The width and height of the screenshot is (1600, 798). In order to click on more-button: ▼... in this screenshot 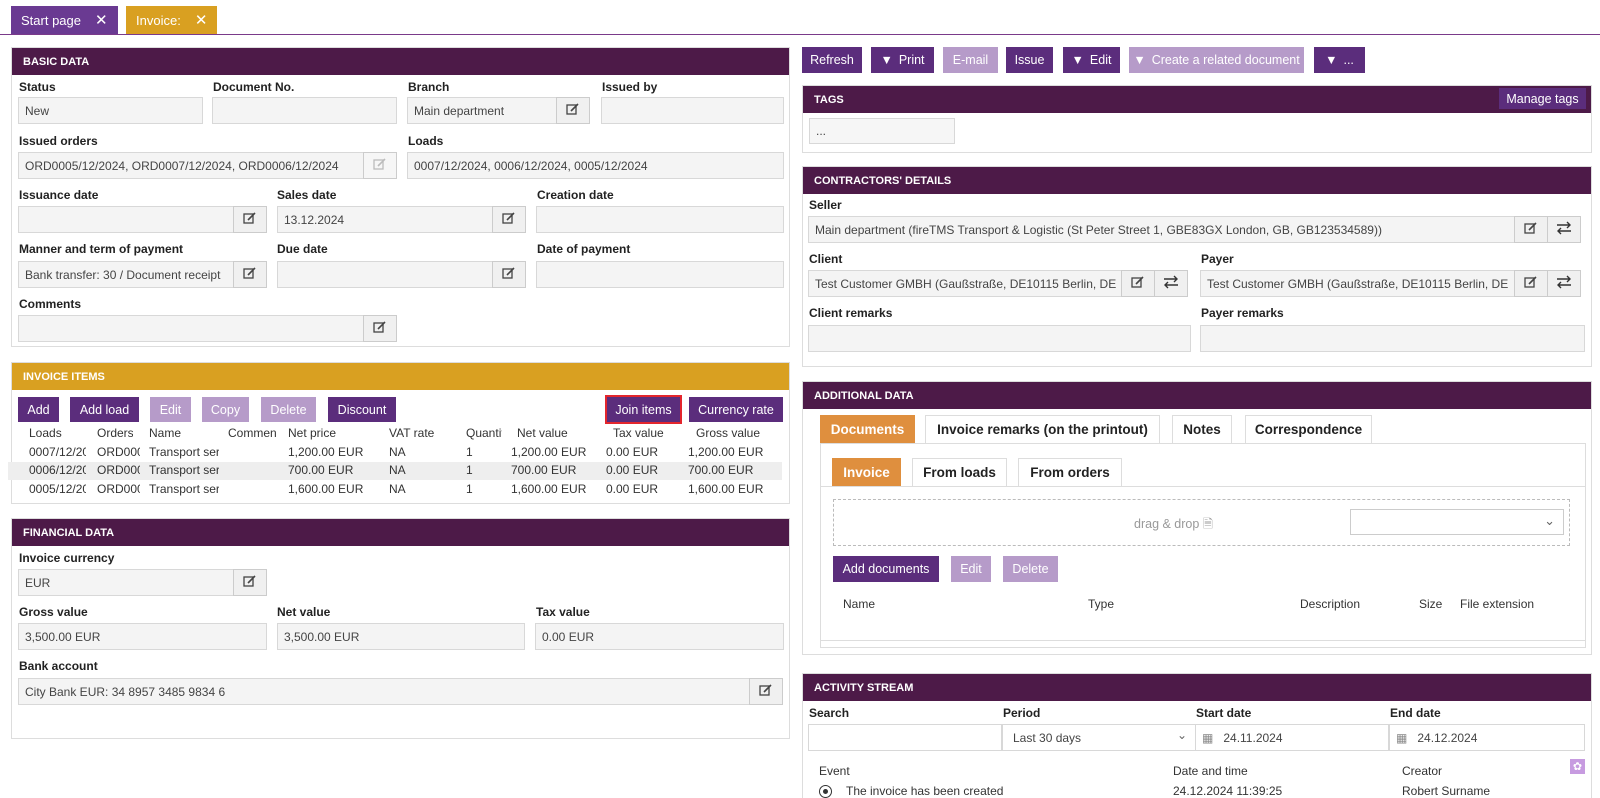, I will do `click(1339, 60)`.